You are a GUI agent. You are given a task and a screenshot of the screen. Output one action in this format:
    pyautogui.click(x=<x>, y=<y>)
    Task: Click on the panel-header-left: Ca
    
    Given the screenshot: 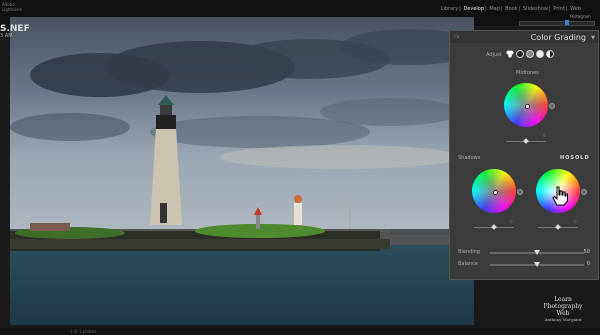 What is the action you would take?
    pyautogui.click(x=457, y=36)
    